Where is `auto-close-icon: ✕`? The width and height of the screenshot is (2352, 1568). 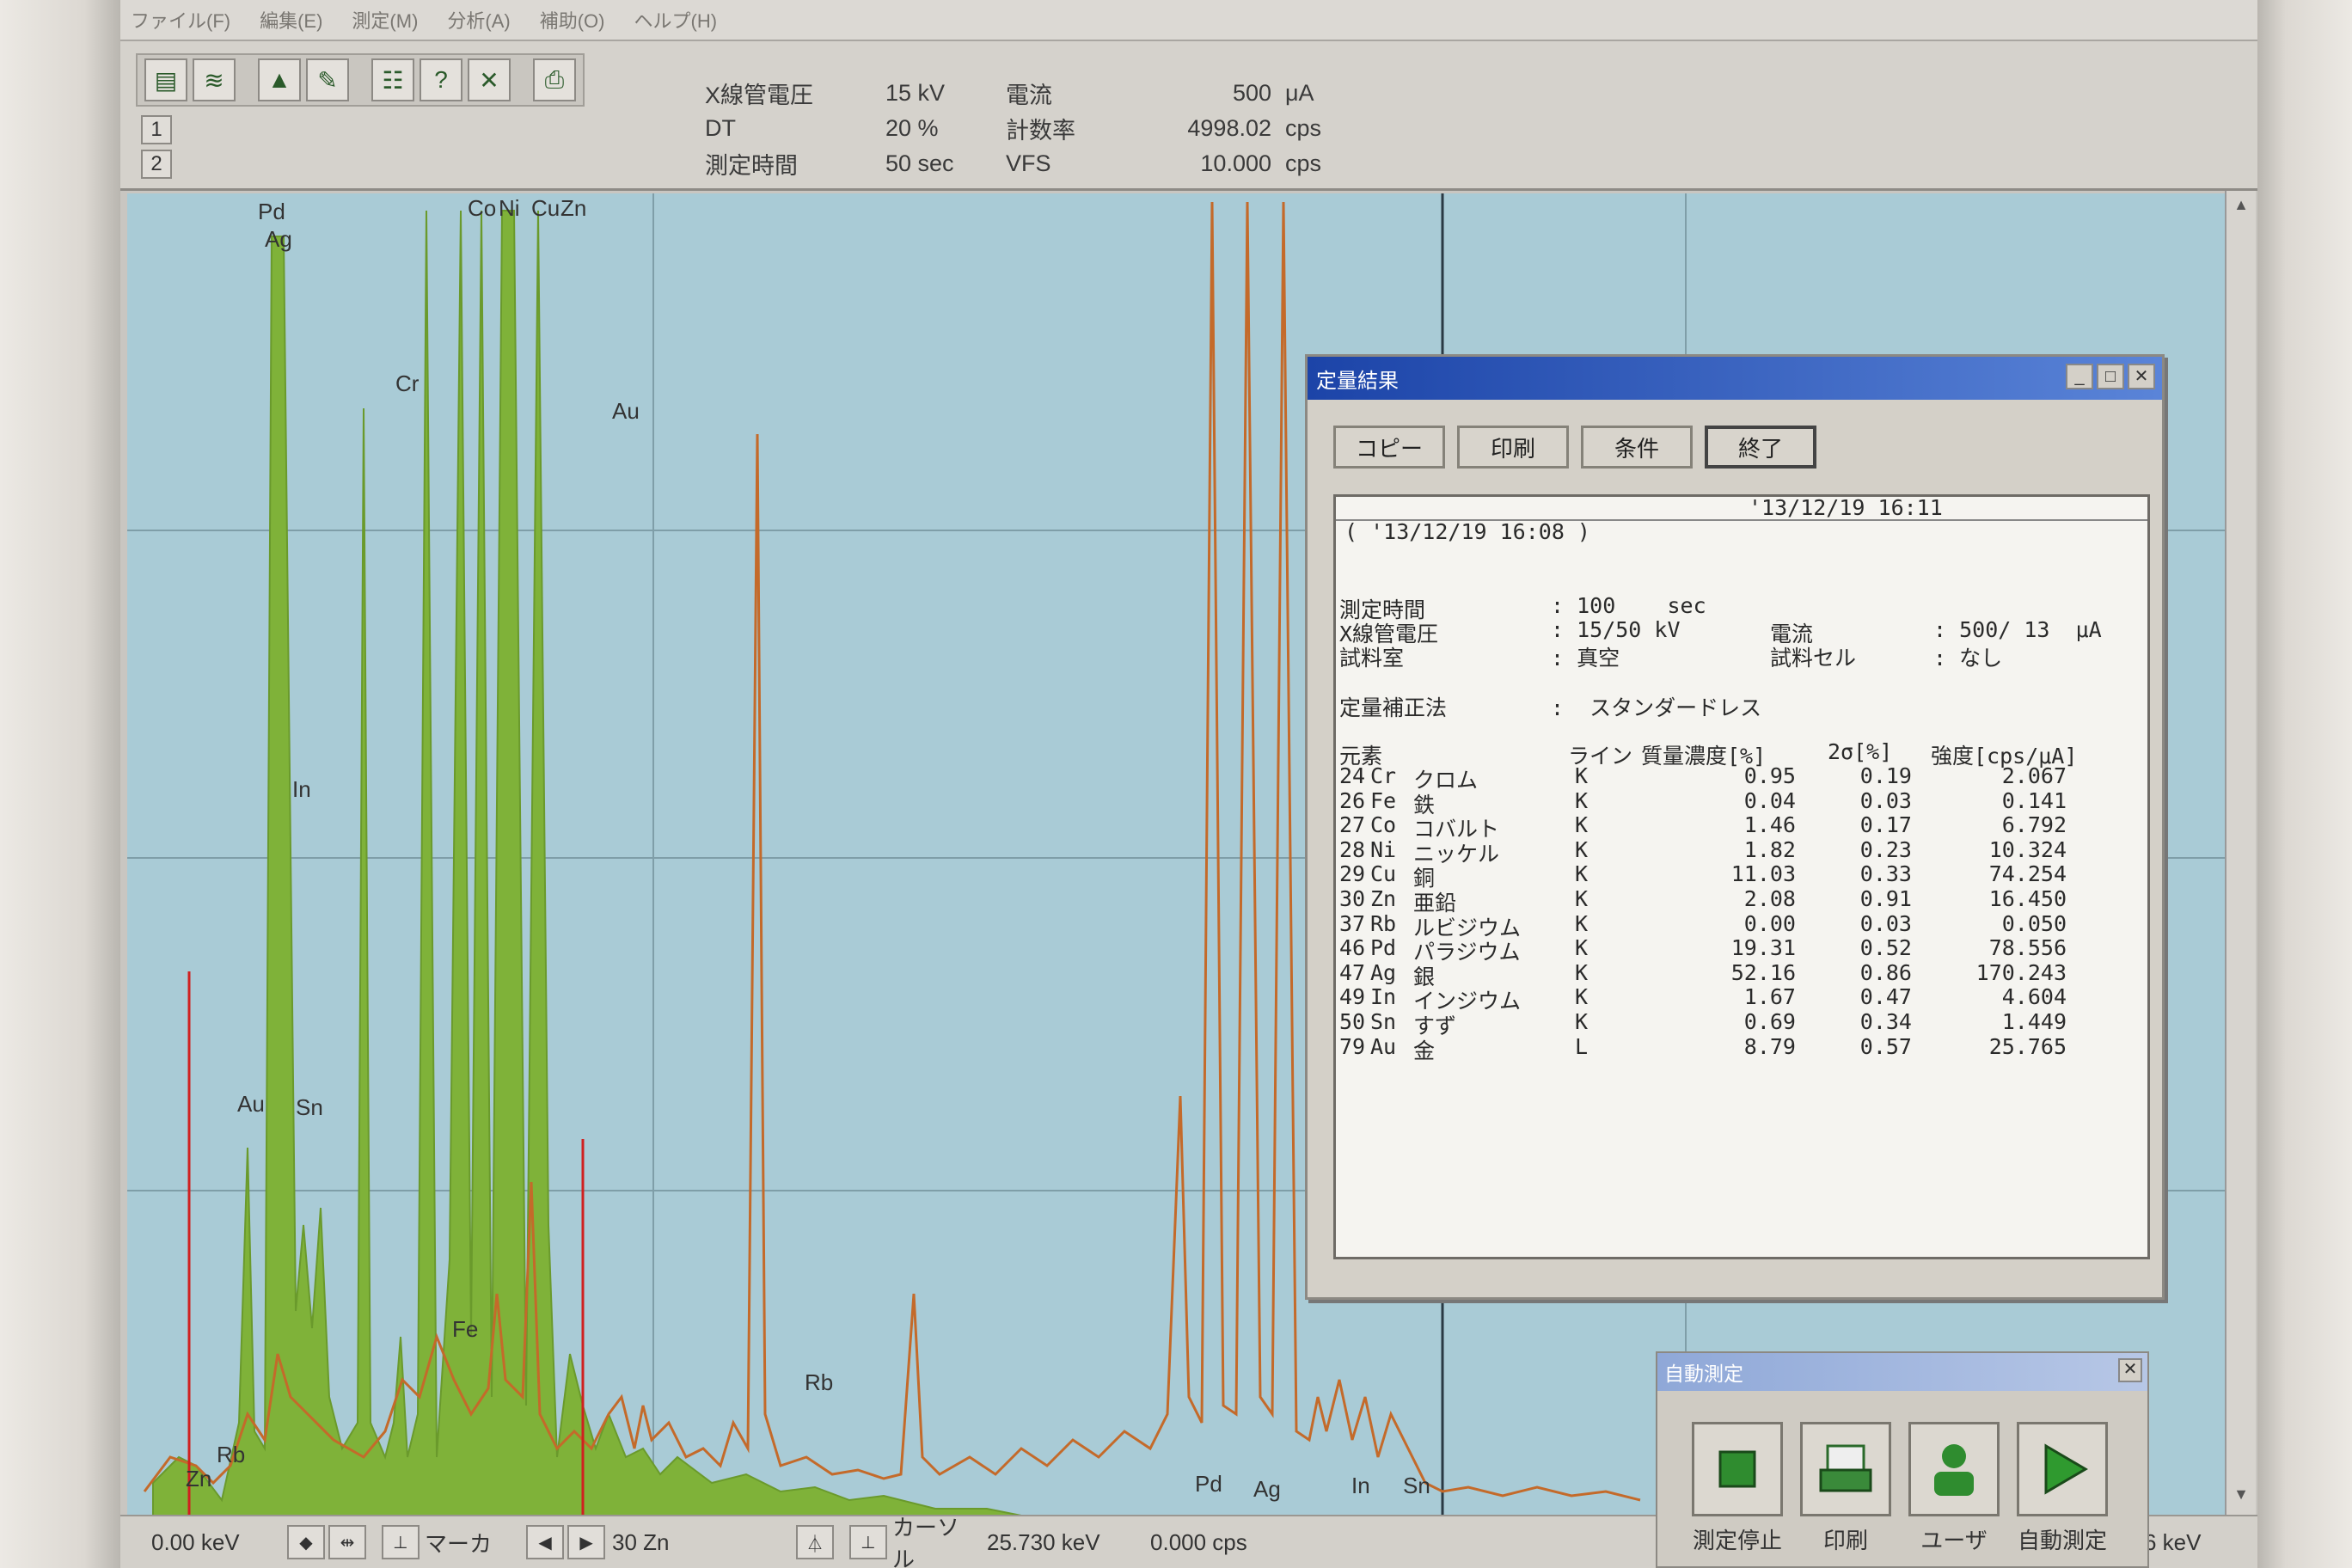
auto-close-icon: ✕ is located at coordinates (2130, 1370).